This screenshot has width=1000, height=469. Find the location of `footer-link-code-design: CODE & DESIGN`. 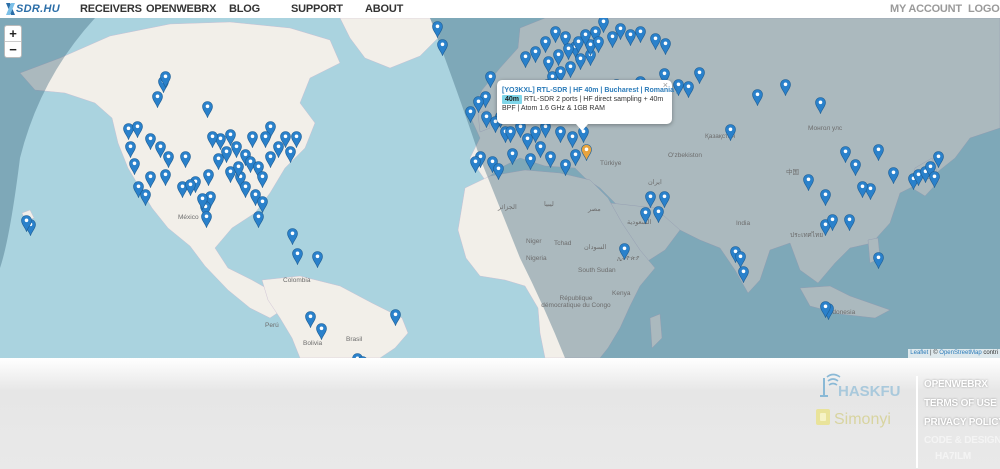

footer-link-code-design: CODE & DESIGN is located at coordinates (962, 440).